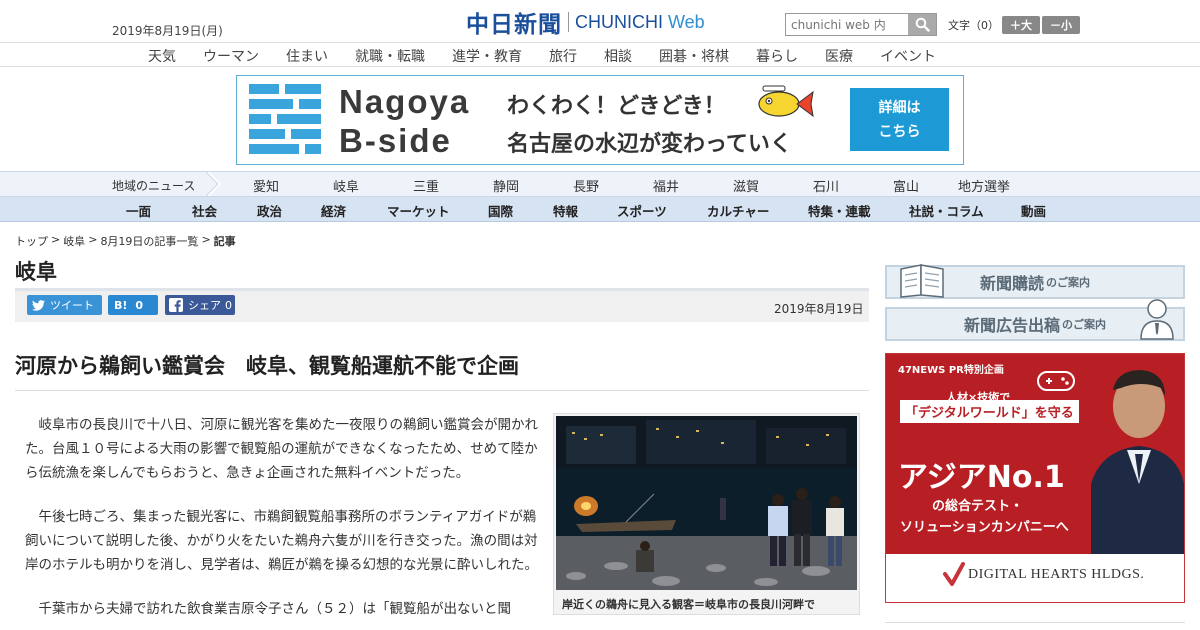 The width and height of the screenshot is (1200, 630). I want to click on newspaper-icon, so click(922, 281).